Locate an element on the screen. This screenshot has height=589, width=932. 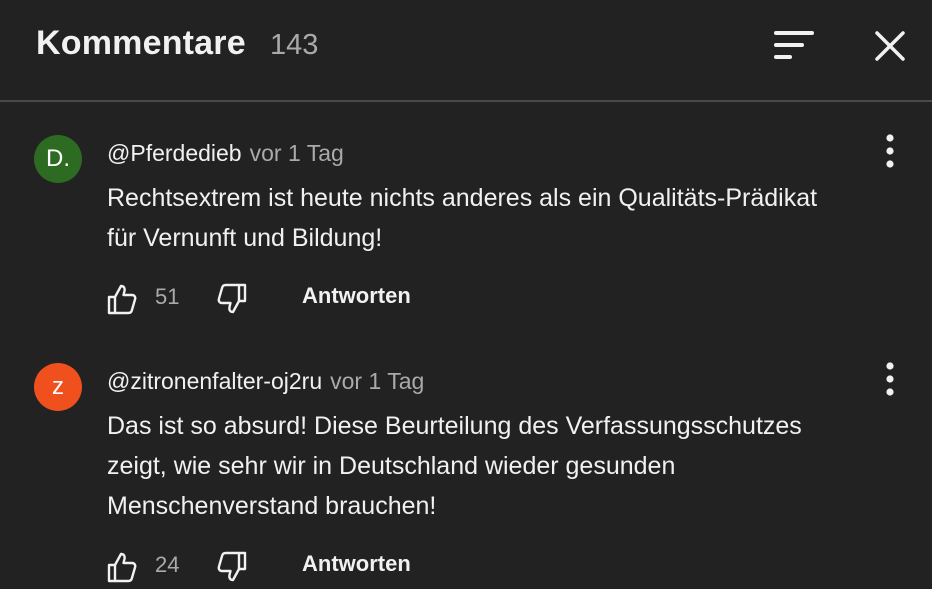
comment-text-line: für Vernunft und Bildung! is located at coordinates (245, 238).